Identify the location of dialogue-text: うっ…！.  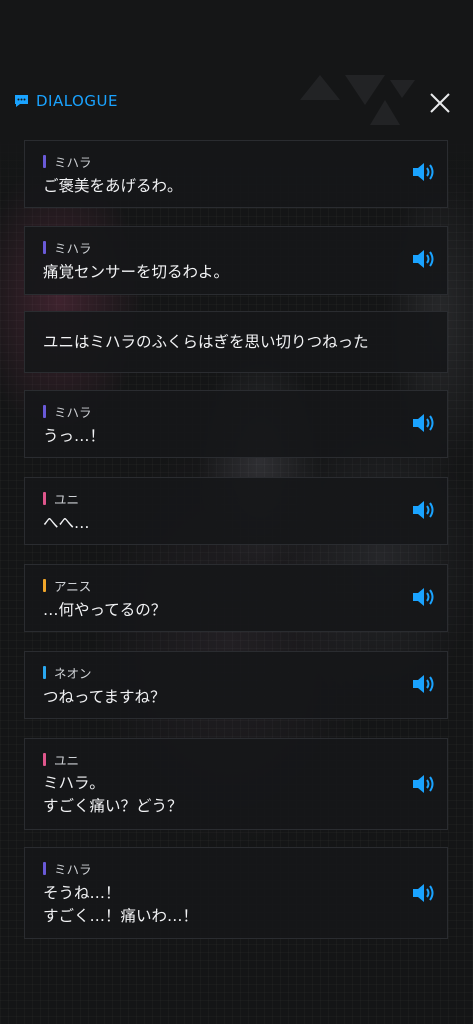
(74, 436).